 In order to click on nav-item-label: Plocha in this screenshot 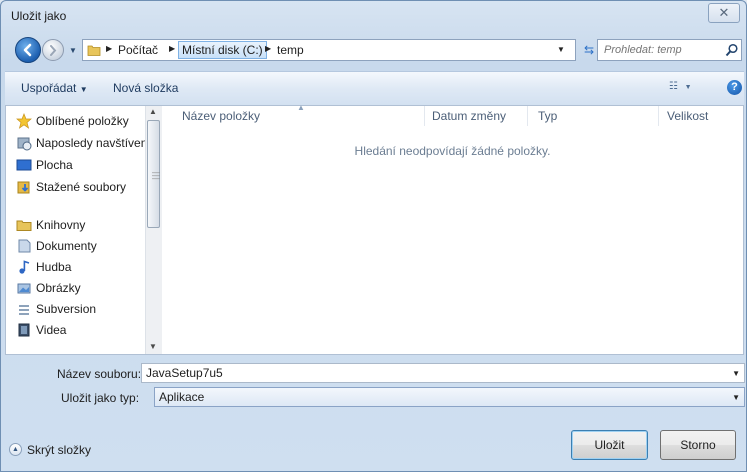, I will do `click(54, 165)`.